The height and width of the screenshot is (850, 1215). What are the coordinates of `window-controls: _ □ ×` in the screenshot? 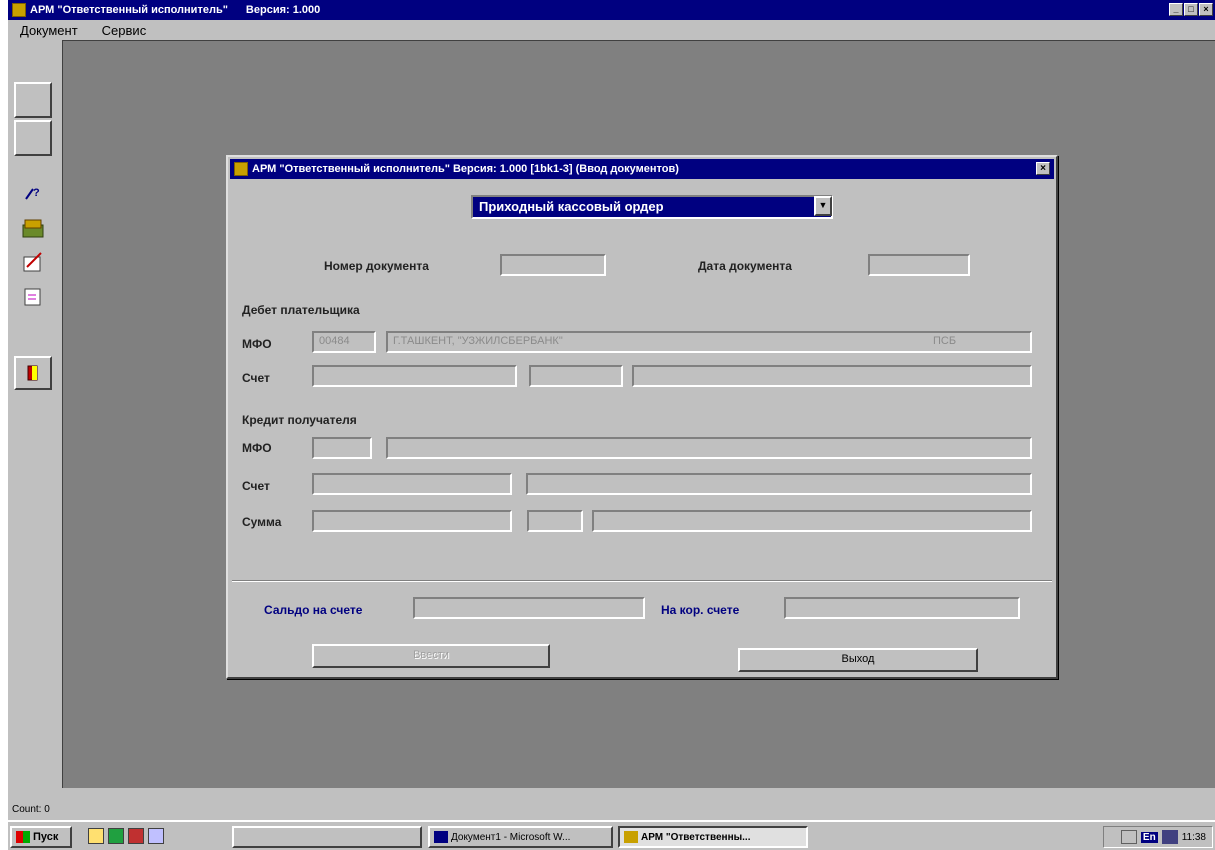 It's located at (1191, 9).